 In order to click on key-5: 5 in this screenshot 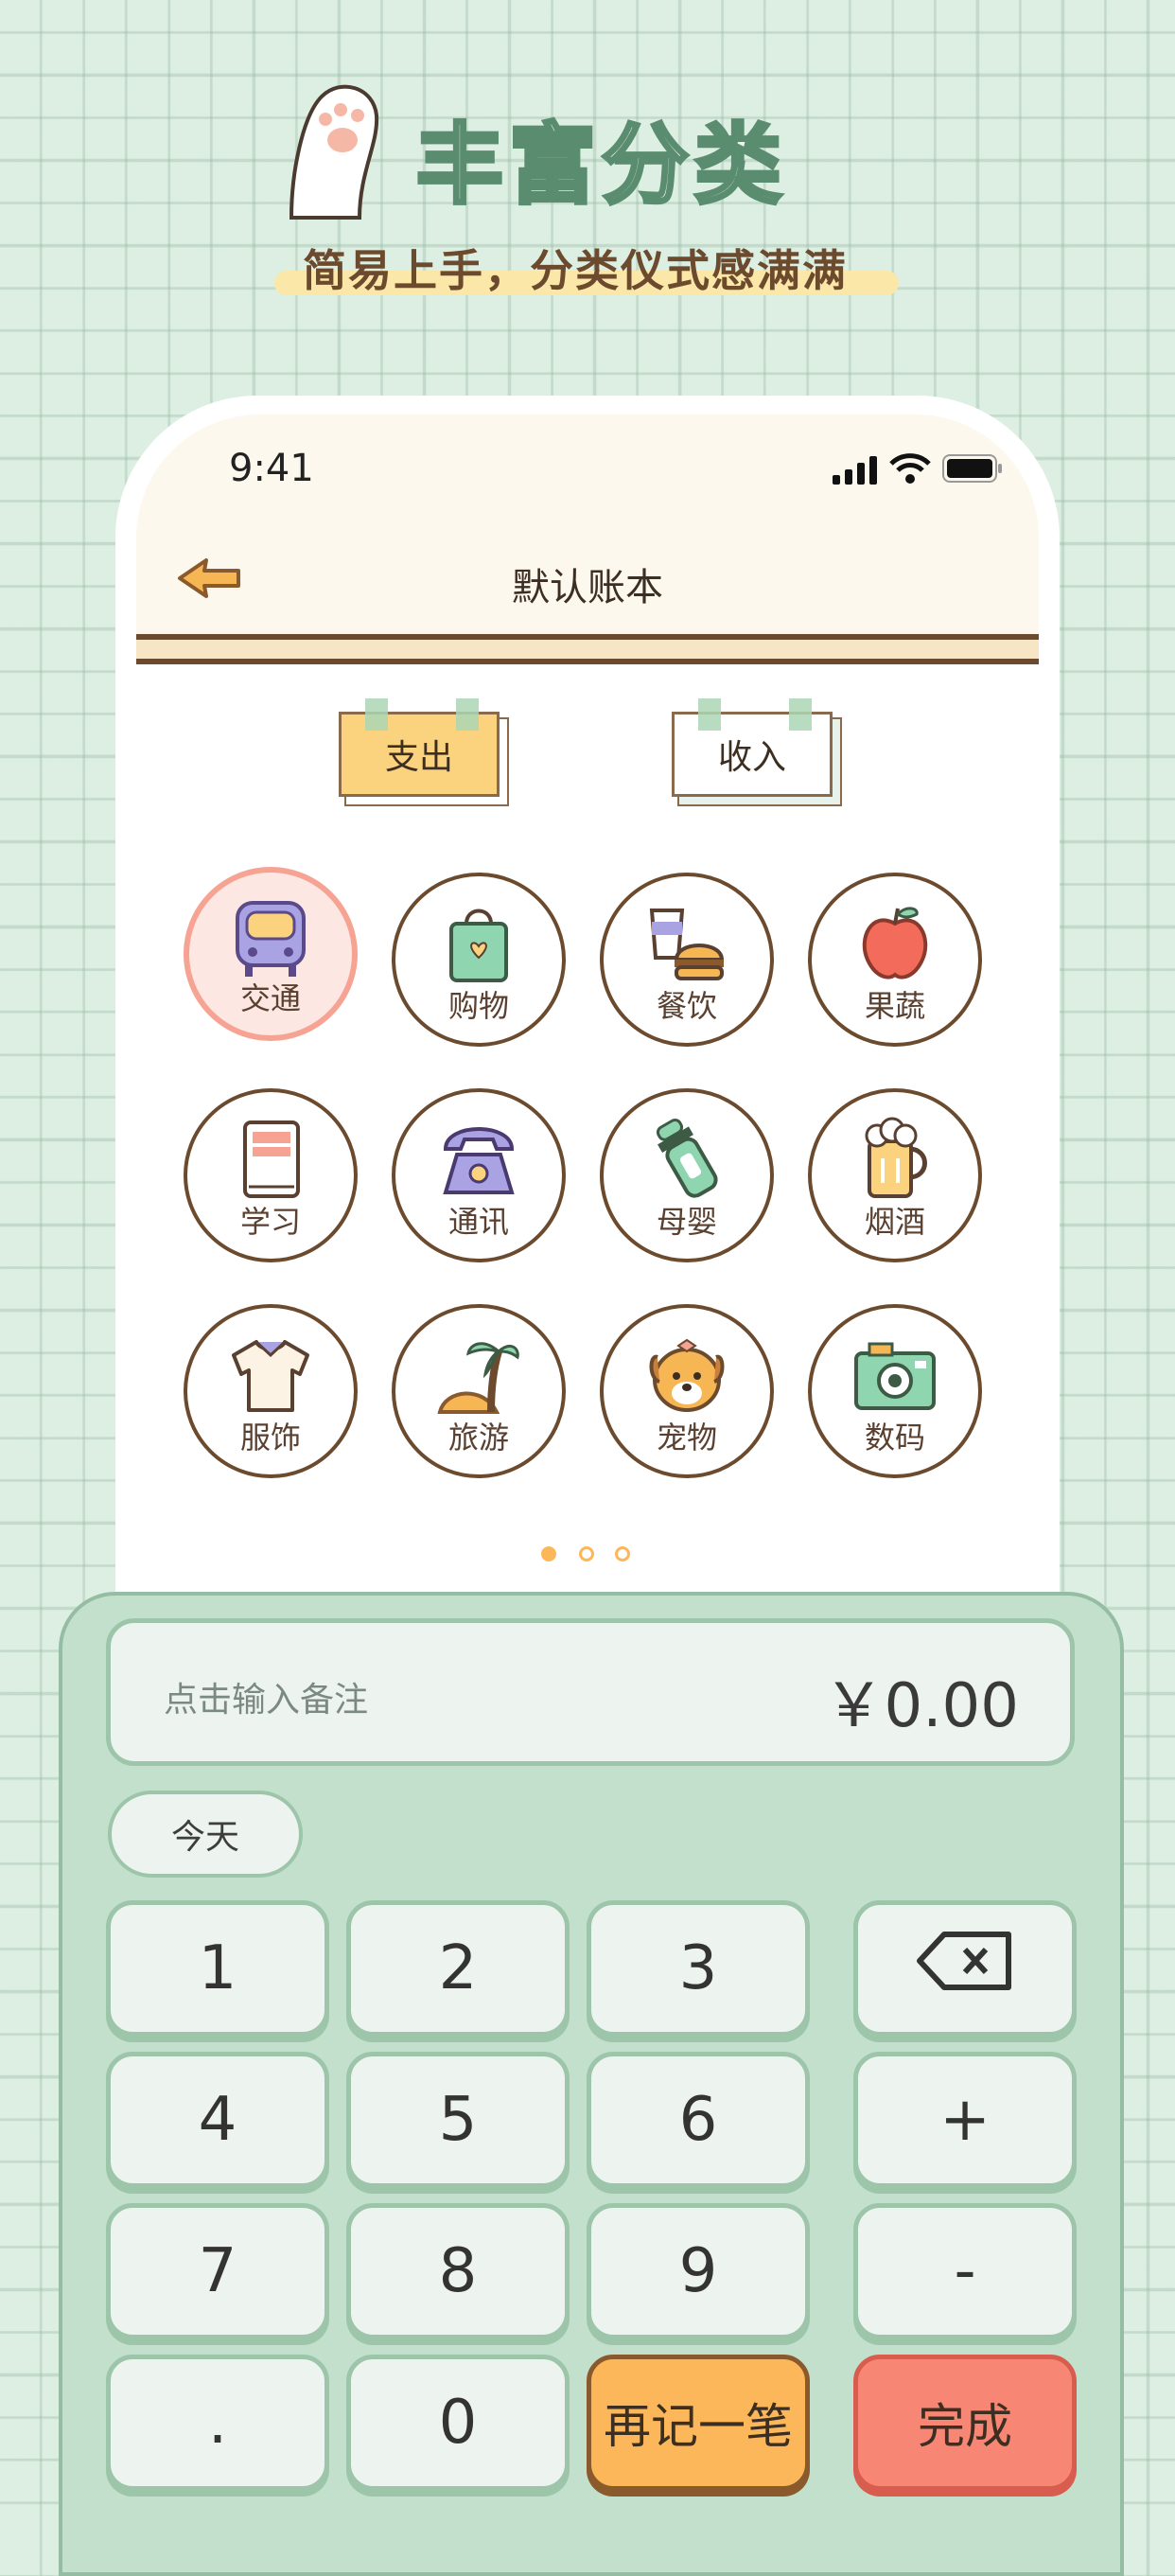, I will do `click(458, 2120)`.